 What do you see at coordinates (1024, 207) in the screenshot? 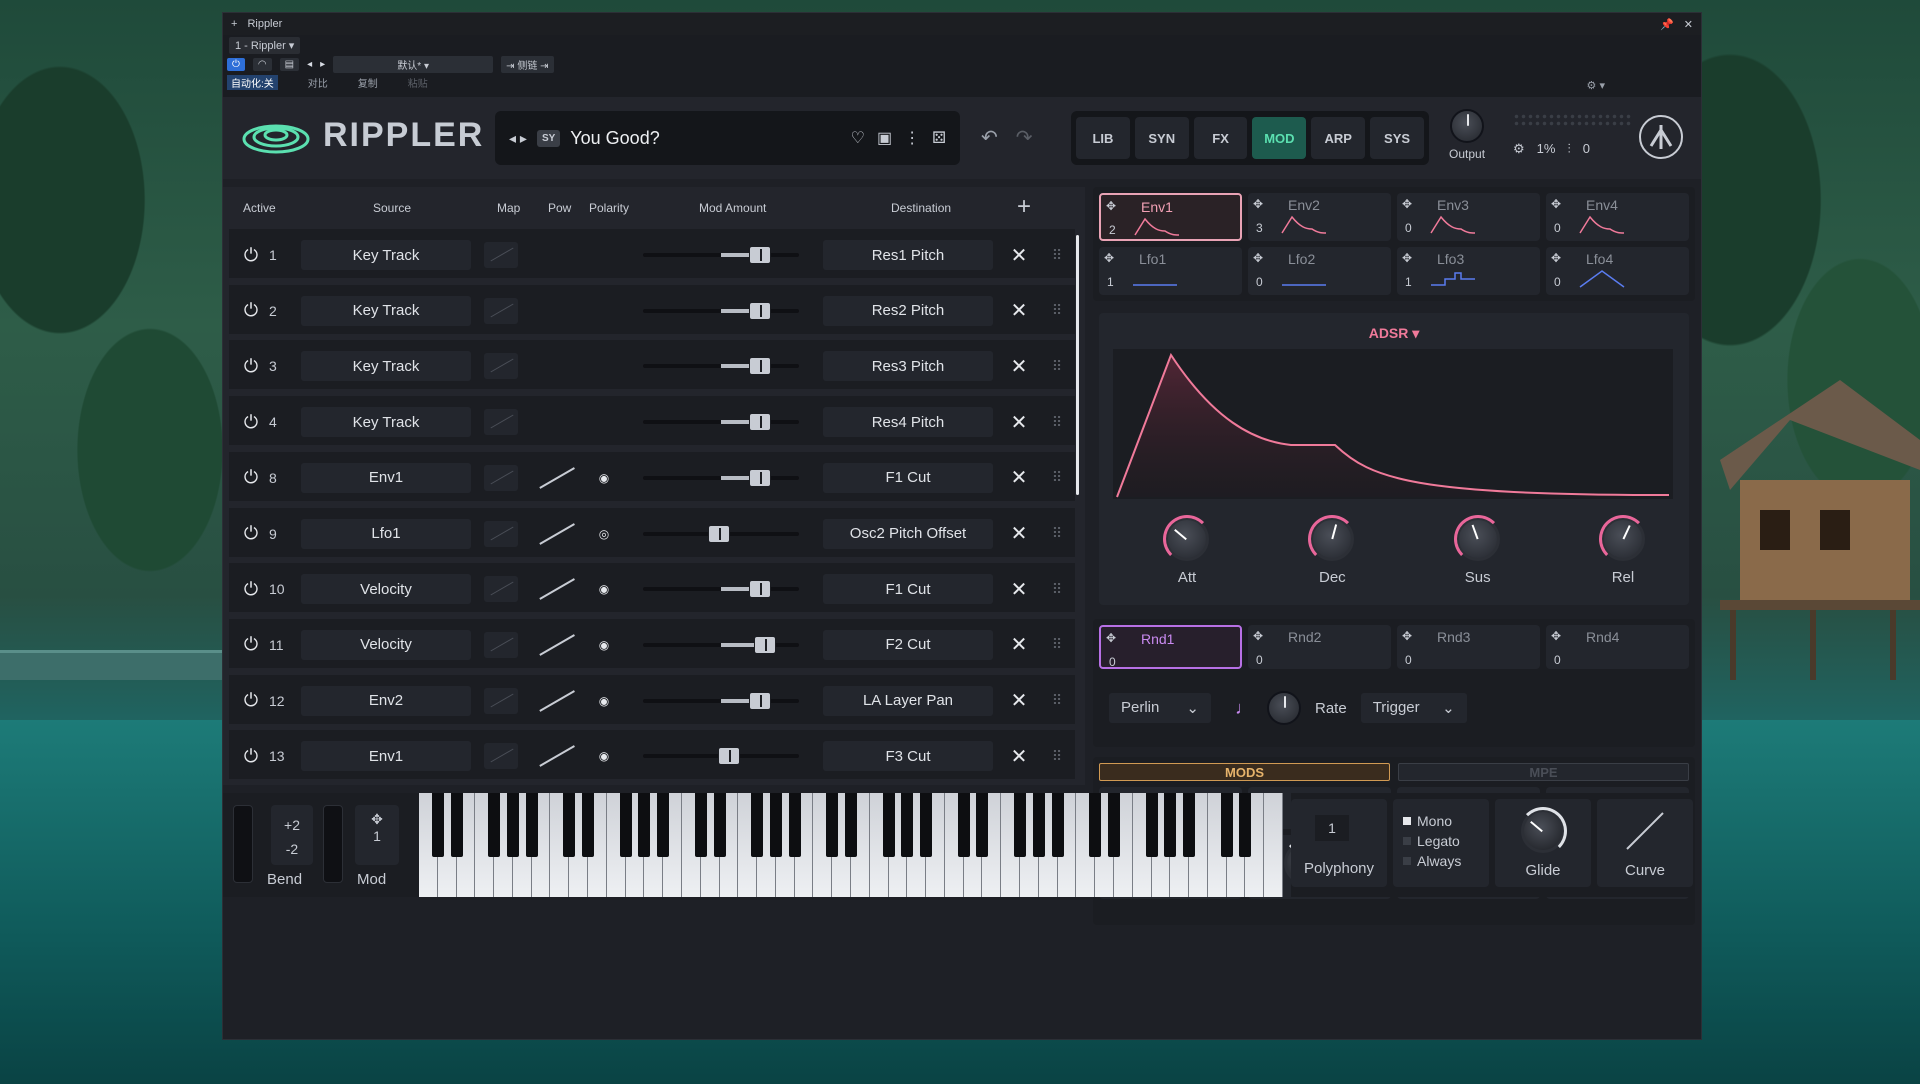
I see `add-row-button: +` at bounding box center [1024, 207].